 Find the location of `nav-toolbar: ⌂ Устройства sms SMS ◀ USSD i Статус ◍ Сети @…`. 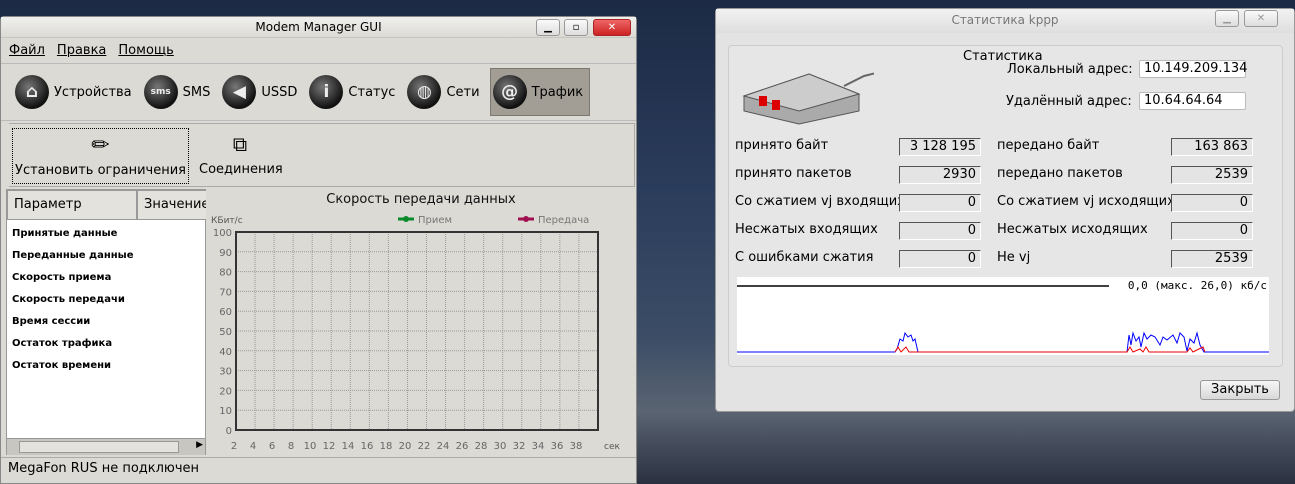

nav-toolbar: ⌂ Устройства sms SMS ◀ USSD i Статус ◍ Сети @… is located at coordinates (318, 92).